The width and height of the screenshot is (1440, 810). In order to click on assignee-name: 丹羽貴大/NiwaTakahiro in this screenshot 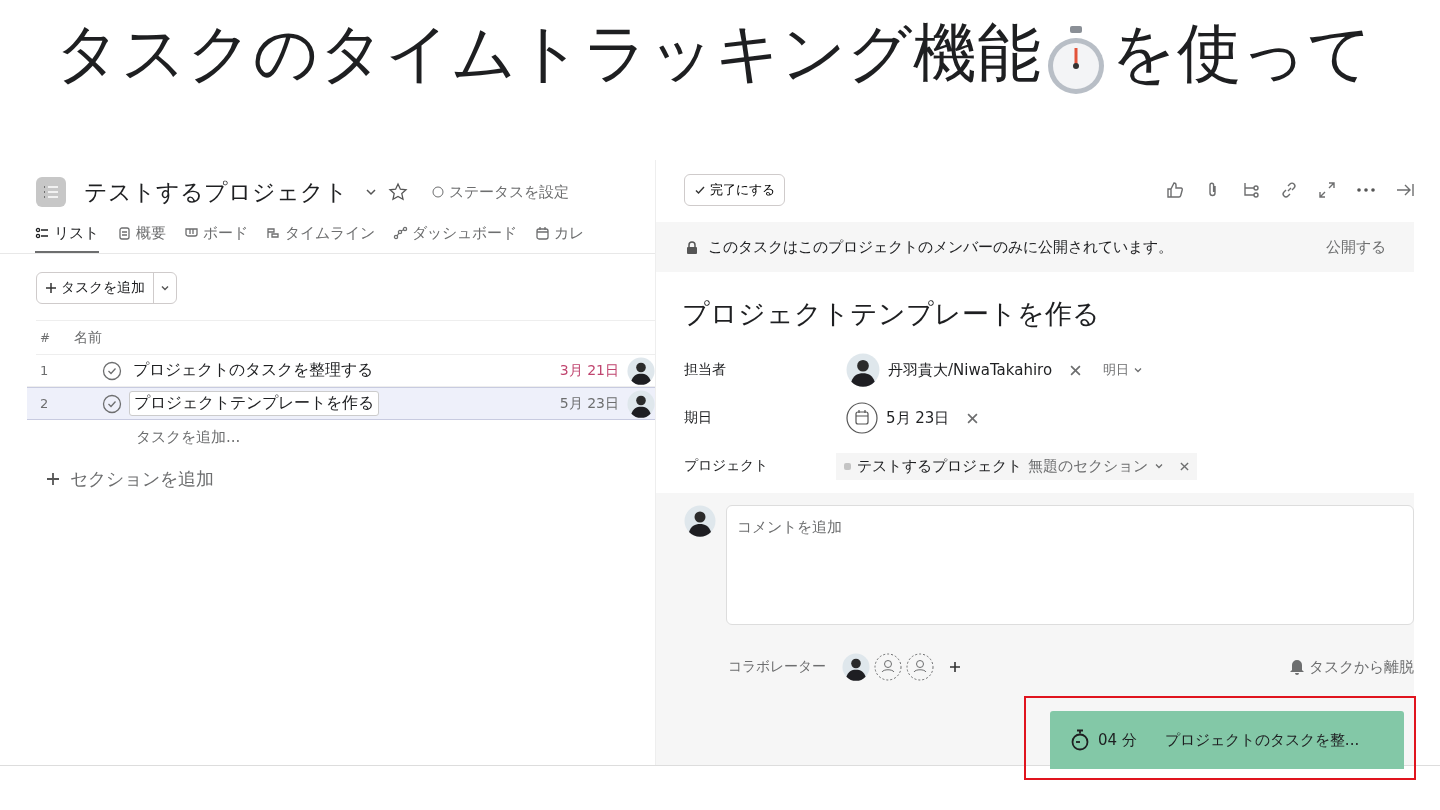, I will do `click(970, 370)`.